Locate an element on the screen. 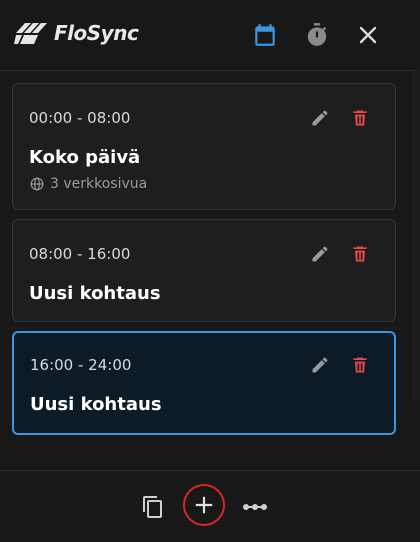 The height and width of the screenshot is (542, 420). calendar-button is located at coordinates (265, 35).